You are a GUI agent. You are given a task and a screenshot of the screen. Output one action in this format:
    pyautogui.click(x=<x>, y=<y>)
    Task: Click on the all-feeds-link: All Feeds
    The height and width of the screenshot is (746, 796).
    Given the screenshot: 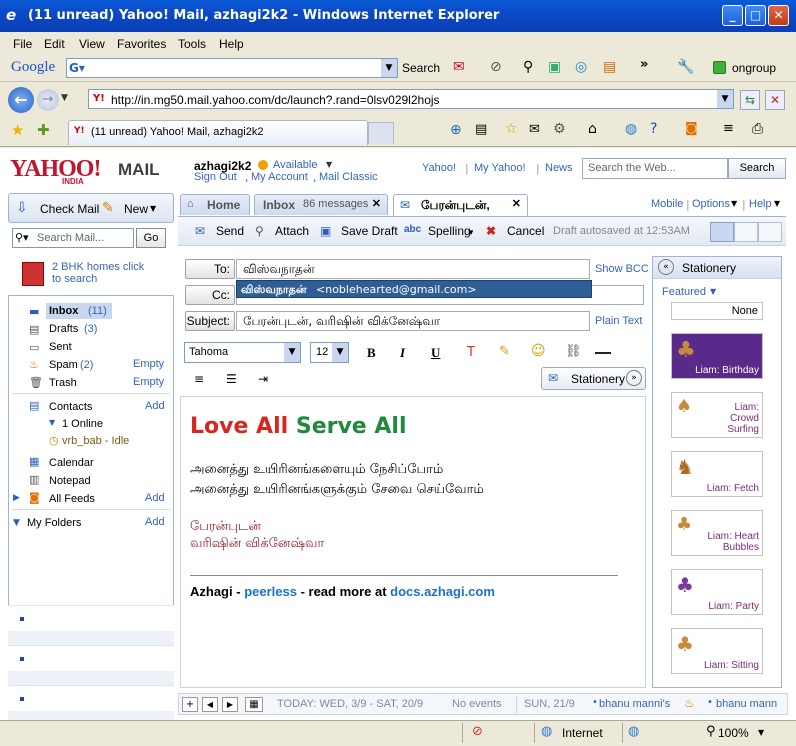 What is the action you would take?
    pyautogui.click(x=72, y=499)
    